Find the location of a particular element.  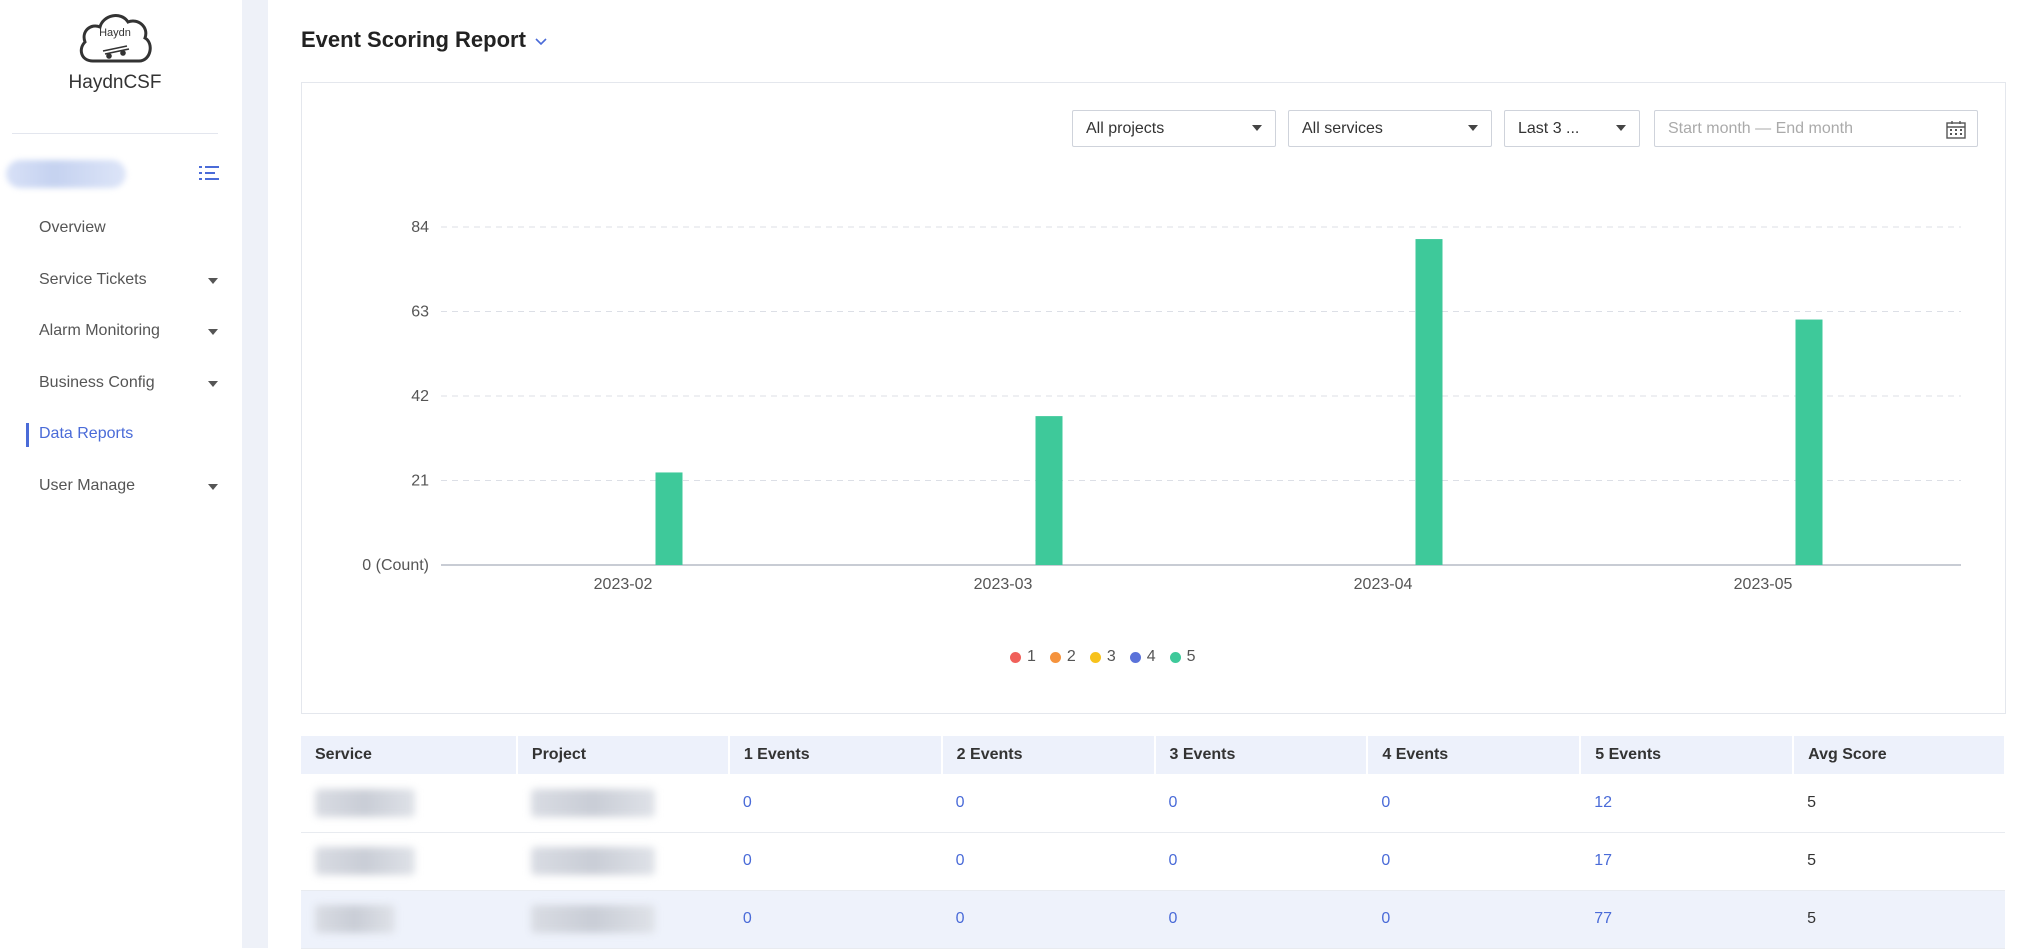

event-count-link: 17 is located at coordinates (1687, 861).